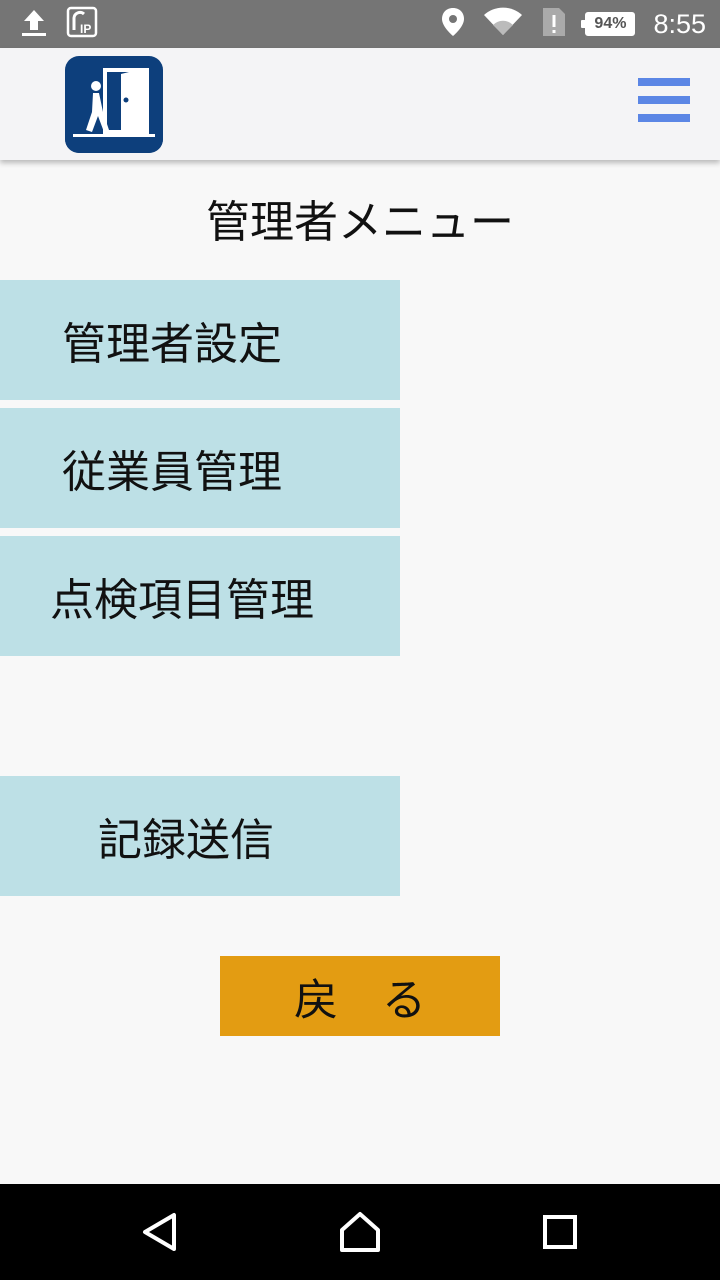 The height and width of the screenshot is (1280, 720). I want to click on hamburger-menu-icon, so click(664, 104).